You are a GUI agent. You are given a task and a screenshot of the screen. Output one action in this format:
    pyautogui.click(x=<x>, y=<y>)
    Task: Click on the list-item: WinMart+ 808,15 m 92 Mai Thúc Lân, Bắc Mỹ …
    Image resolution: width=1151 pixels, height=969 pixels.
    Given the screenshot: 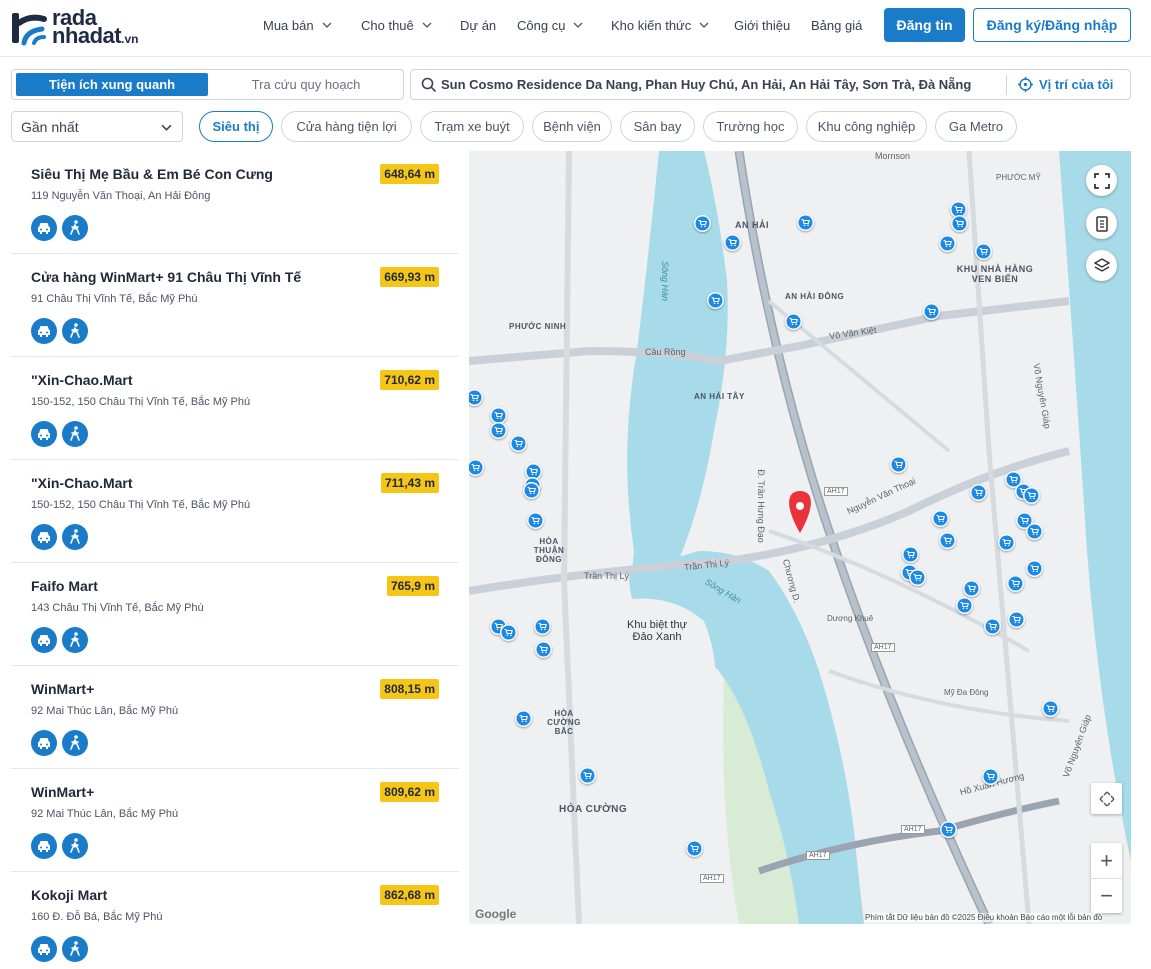 What is the action you would take?
    pyautogui.click(x=235, y=717)
    